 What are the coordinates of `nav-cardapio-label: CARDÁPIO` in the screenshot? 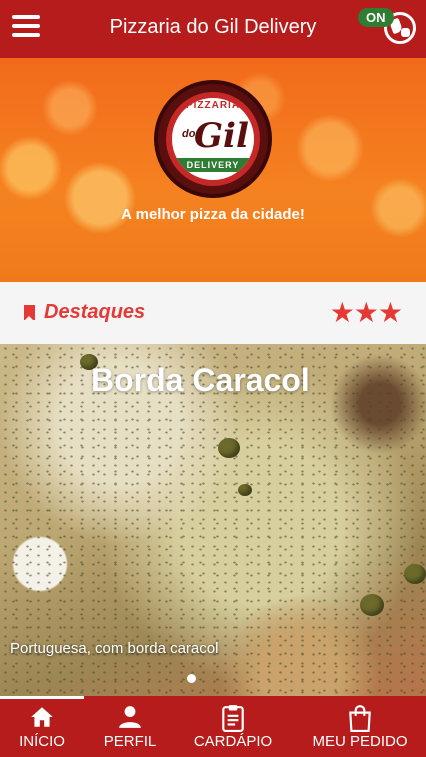 It's located at (233, 741).